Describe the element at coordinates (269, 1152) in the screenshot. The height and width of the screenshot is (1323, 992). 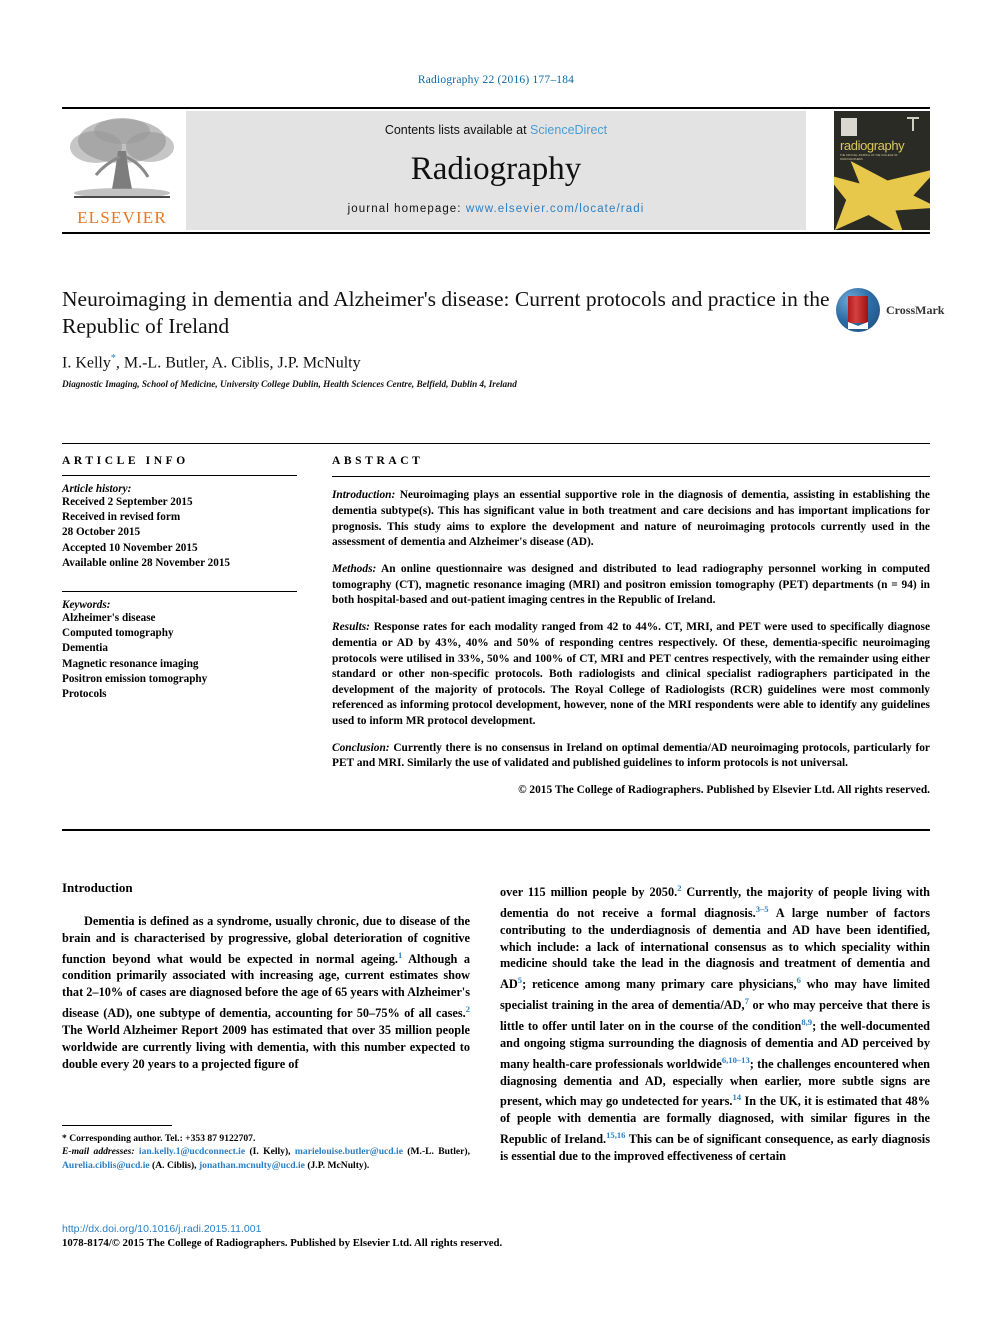
I see `email-owner: (I. Kelly)` at that location.